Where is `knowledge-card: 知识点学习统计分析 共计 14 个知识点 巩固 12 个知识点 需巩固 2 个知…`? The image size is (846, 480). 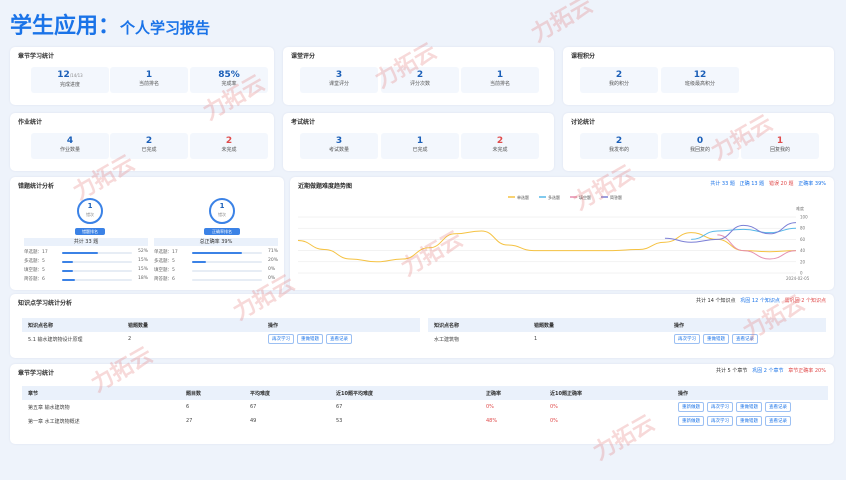
knowledge-card: 知识点学习统计分析 共计 14 个知识点 巩固 12 个知识点 需巩固 2 个知… is located at coordinates (422, 326).